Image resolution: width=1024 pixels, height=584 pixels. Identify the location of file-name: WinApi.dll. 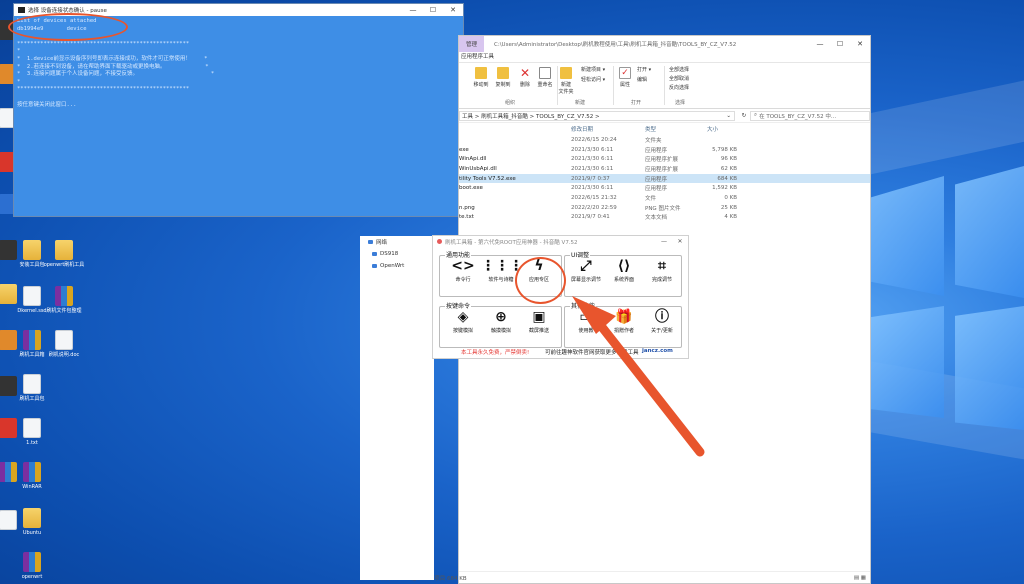
(473, 159).